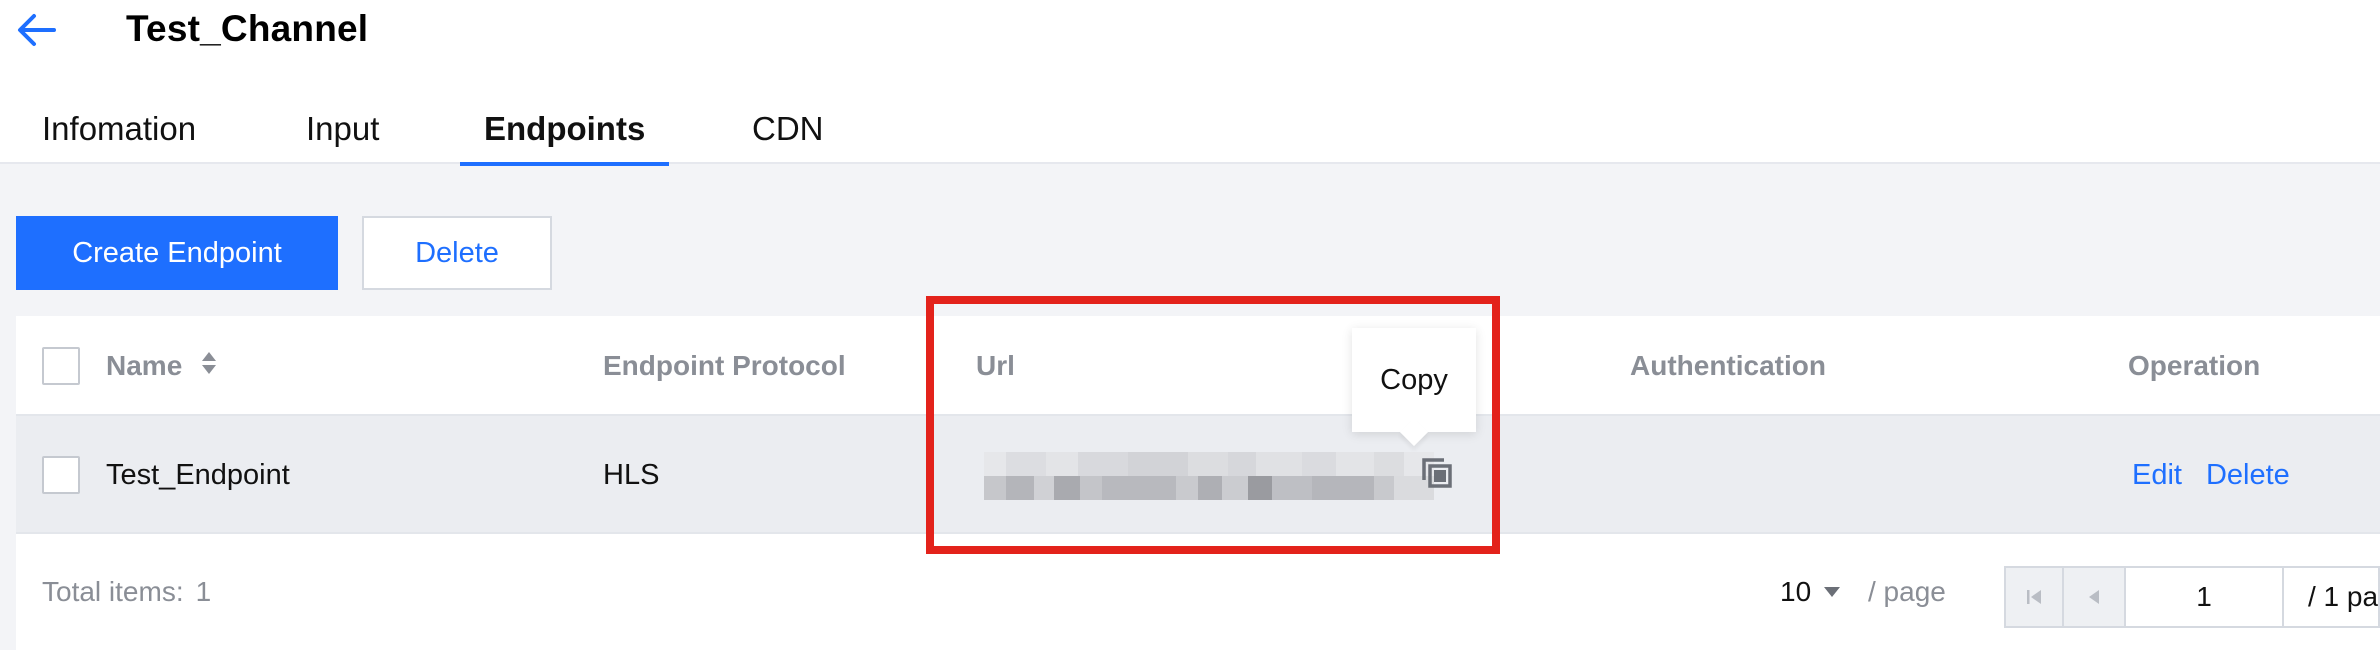  Describe the element at coordinates (2332, 597) in the screenshot. I see `page-total-label: / 1 pa` at that location.